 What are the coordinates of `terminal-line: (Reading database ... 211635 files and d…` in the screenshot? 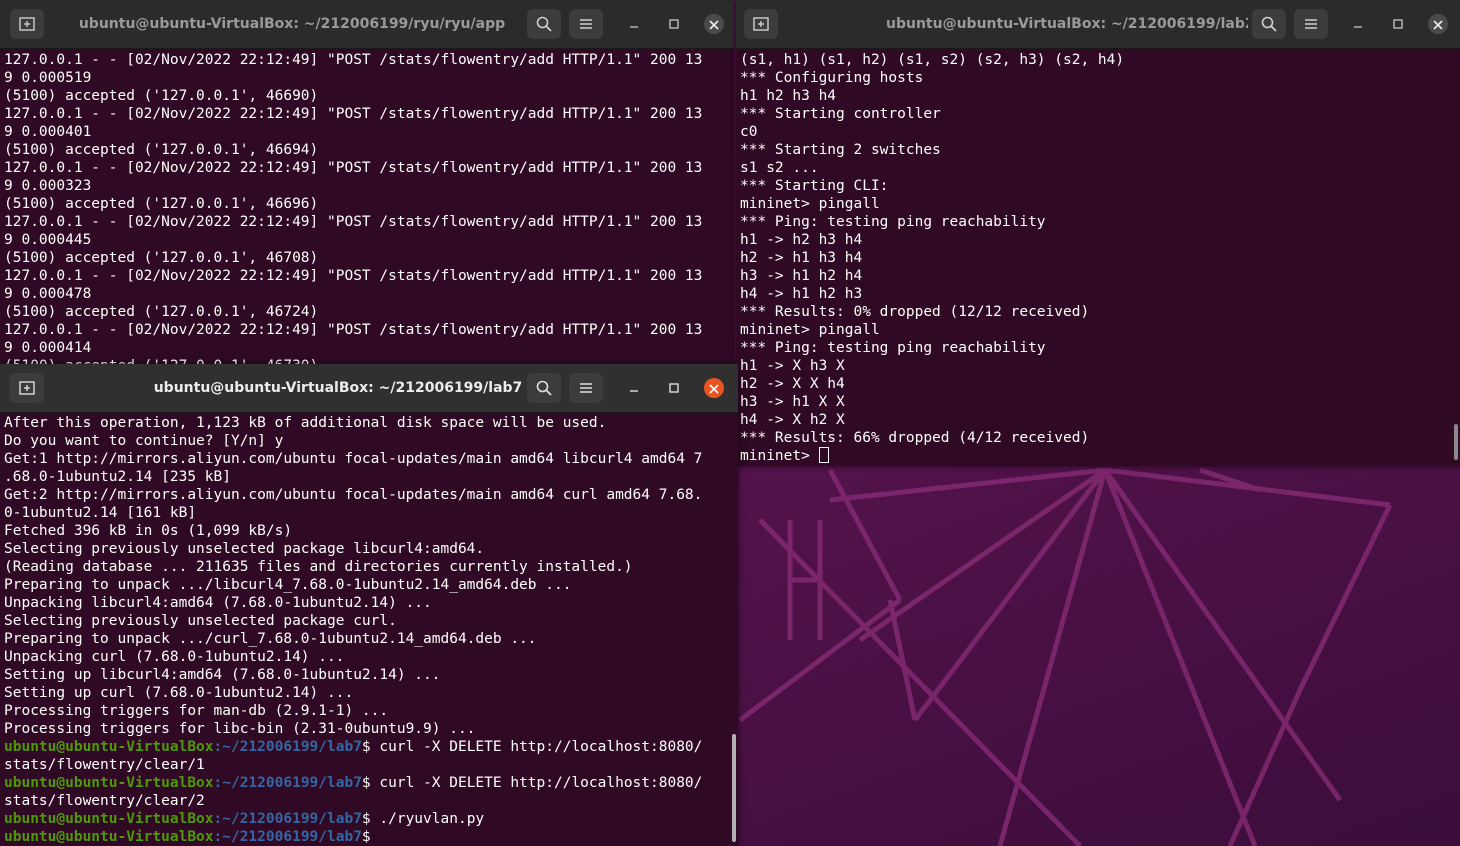 It's located at (318, 567).